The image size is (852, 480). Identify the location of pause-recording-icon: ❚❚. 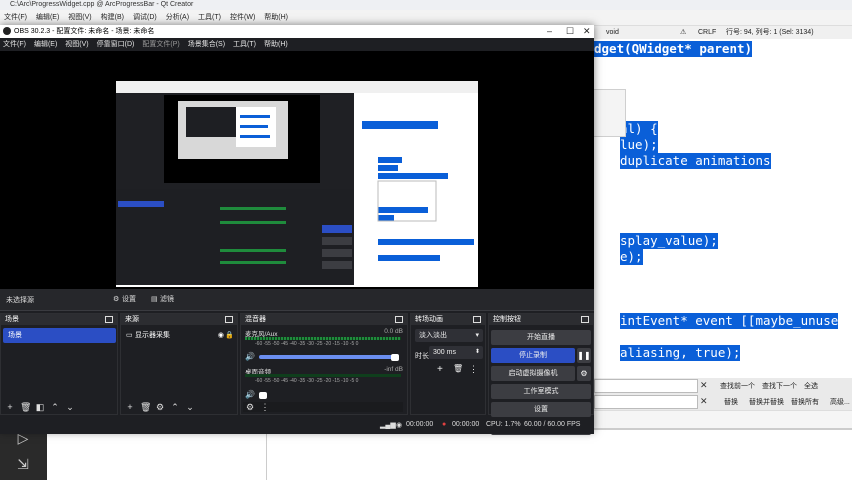
(584, 355).